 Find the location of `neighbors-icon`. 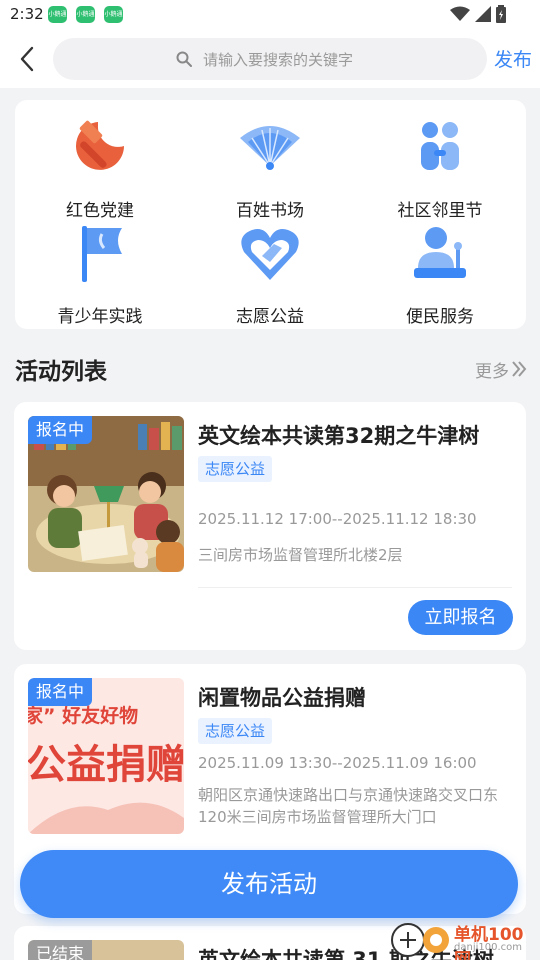

neighbors-icon is located at coordinates (440, 146).